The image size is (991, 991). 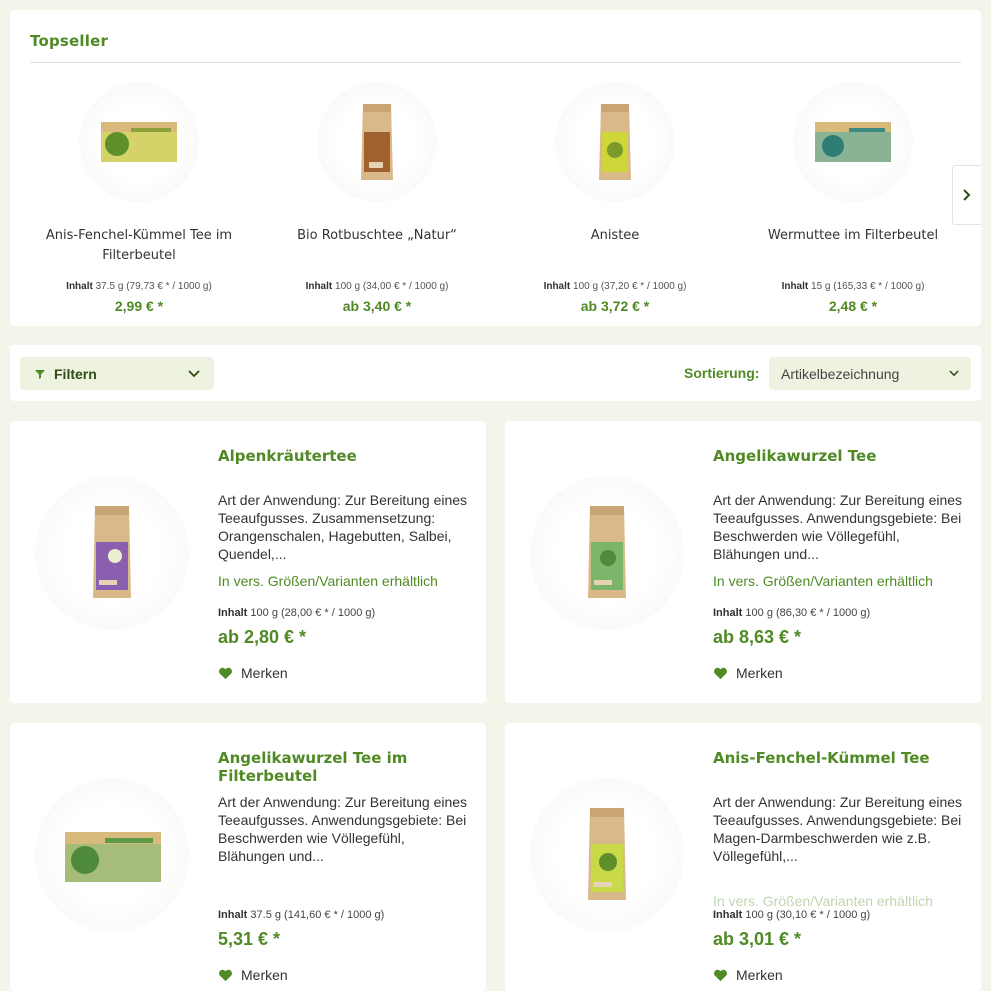 I want to click on content-info: Inhalt 37.5 g (141,60 € * / 1000 g), so click(x=348, y=915).